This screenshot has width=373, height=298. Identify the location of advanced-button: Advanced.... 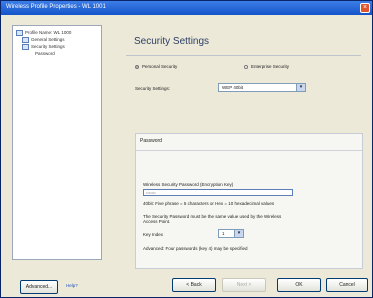
(39, 287).